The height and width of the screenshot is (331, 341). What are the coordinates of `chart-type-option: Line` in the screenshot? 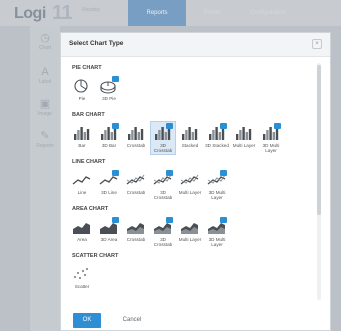 It's located at (82, 185).